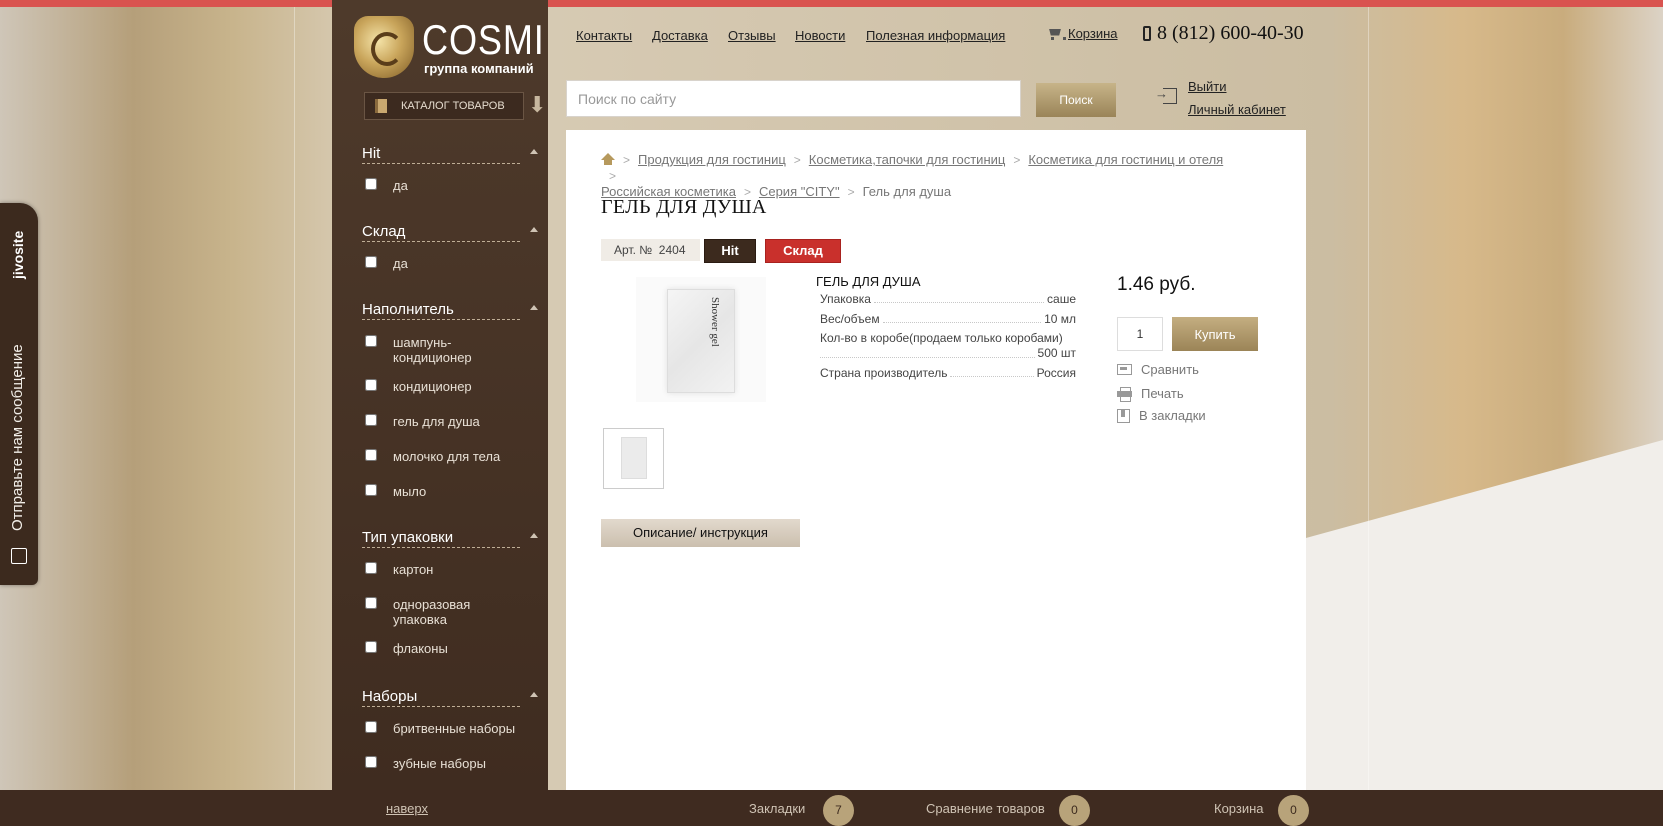 The height and width of the screenshot is (826, 1663). What do you see at coordinates (1140, 334) in the screenshot?
I see `quantity-input` at bounding box center [1140, 334].